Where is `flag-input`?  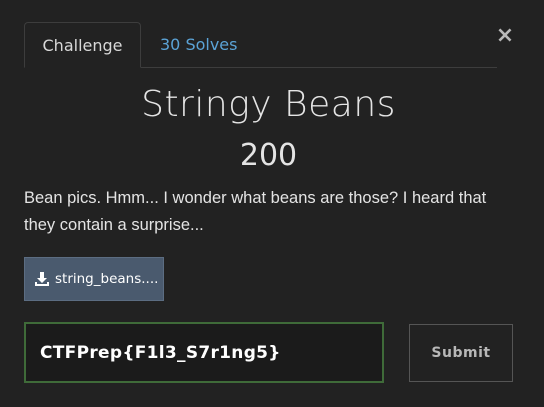 flag-input is located at coordinates (204, 352).